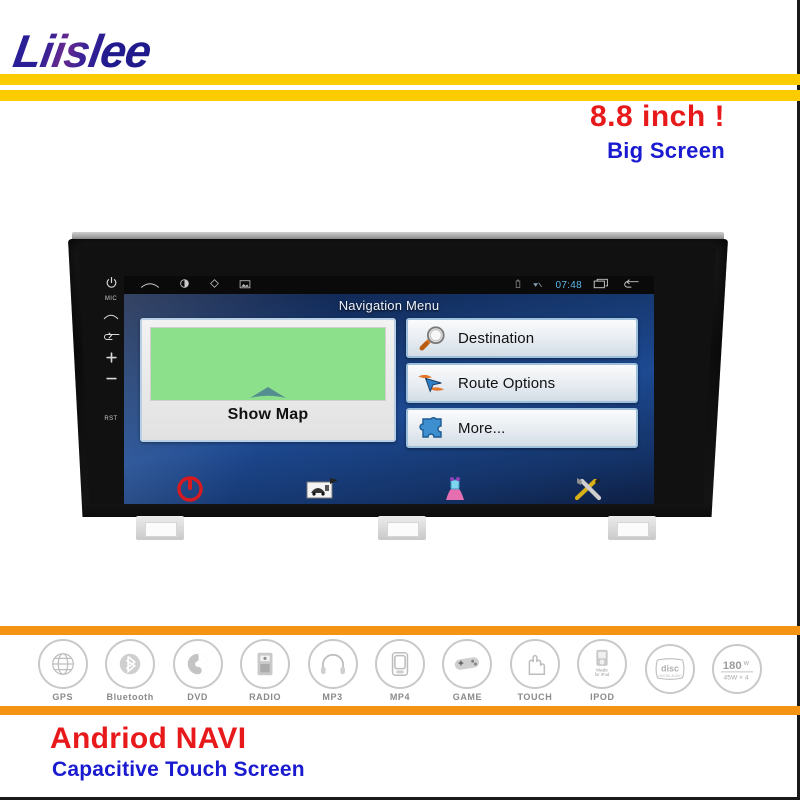 The image size is (800, 800). I want to click on power-icon, so click(190, 489).